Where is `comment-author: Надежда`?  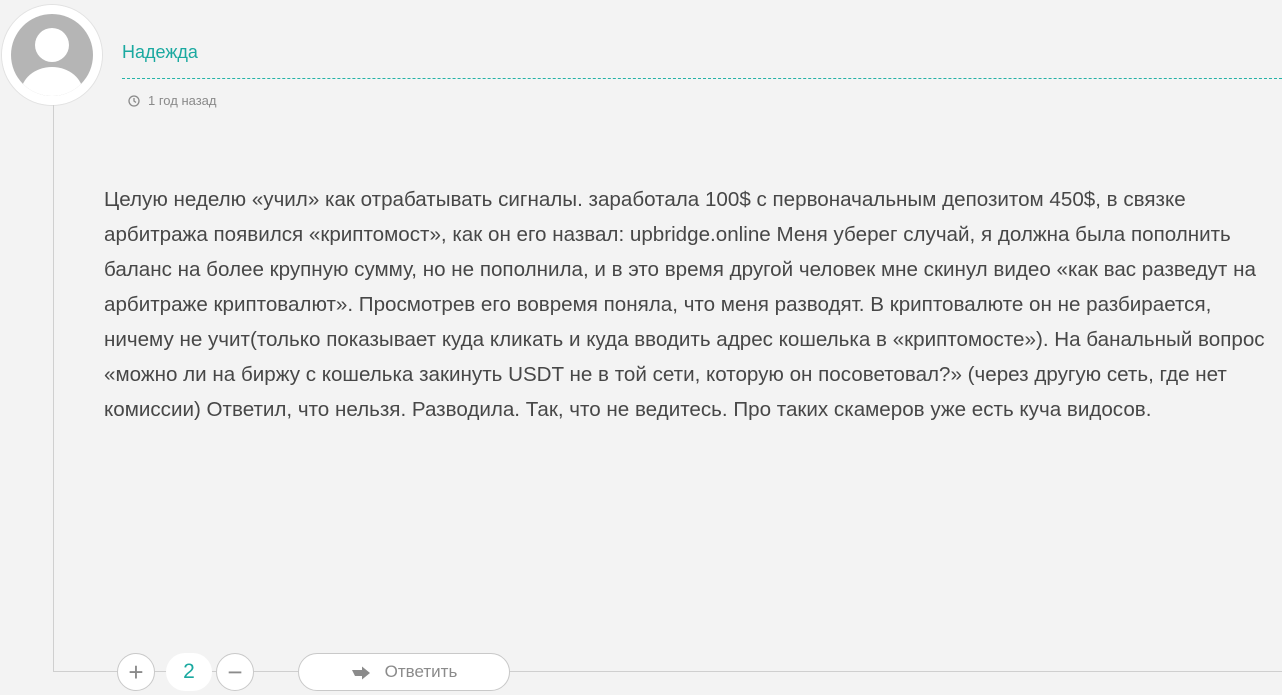 comment-author: Надежда is located at coordinates (160, 52).